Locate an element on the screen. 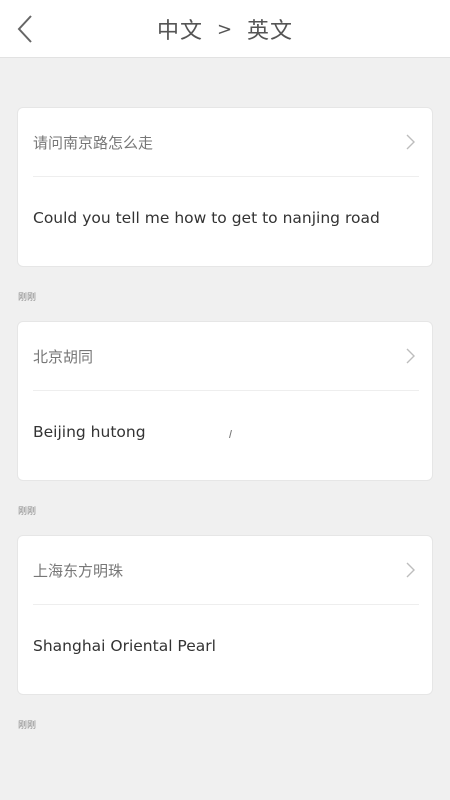  source-text: 请问南京路怎么走 is located at coordinates (93, 142).